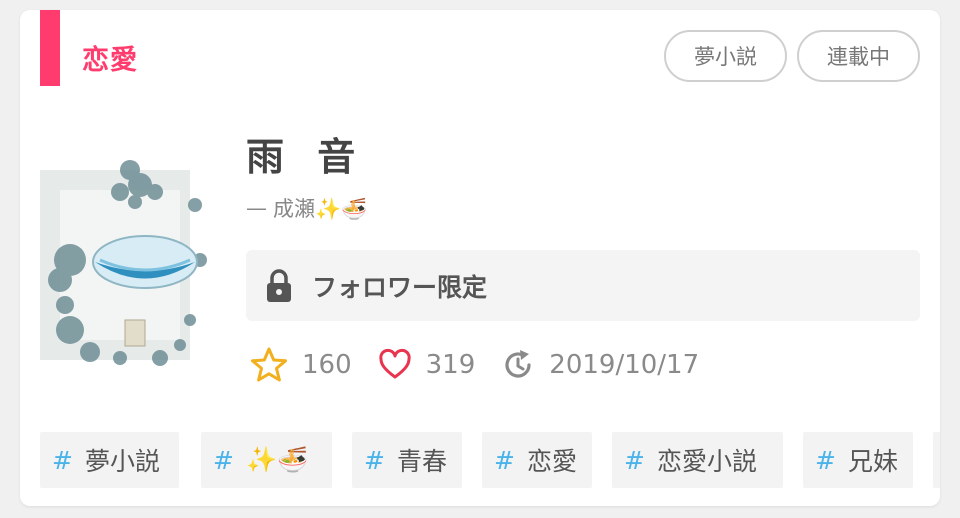 The height and width of the screenshot is (518, 960). I want to click on updated-date-value: 2019/10/17, so click(624, 365).